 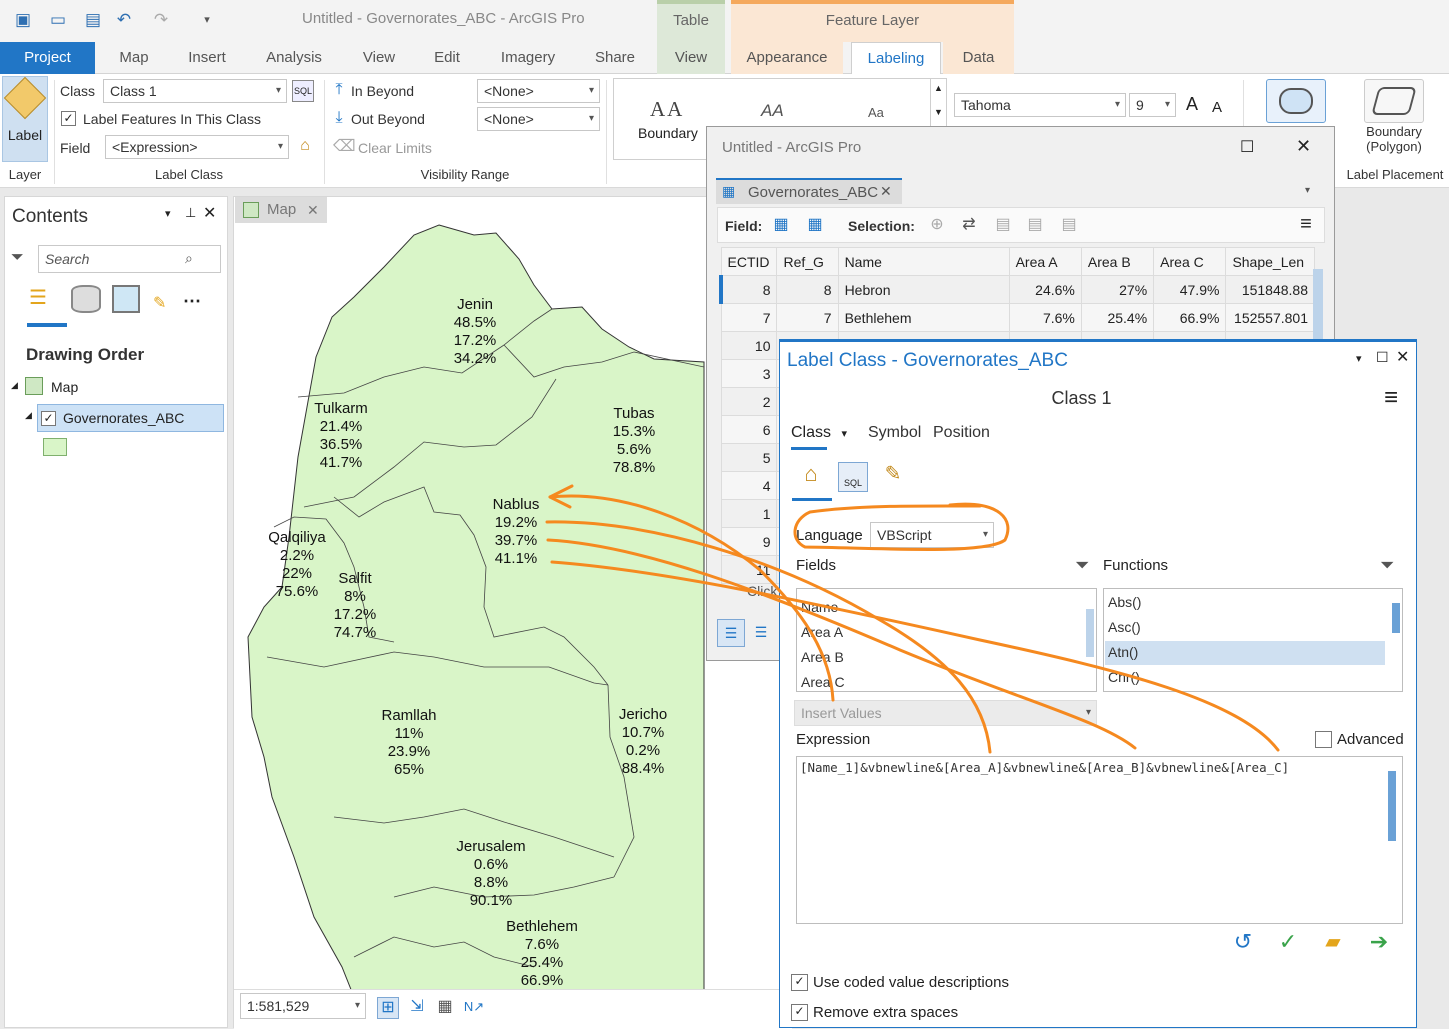 What do you see at coordinates (749, 429) in the screenshot?
I see `table-cell: 6` at bounding box center [749, 429].